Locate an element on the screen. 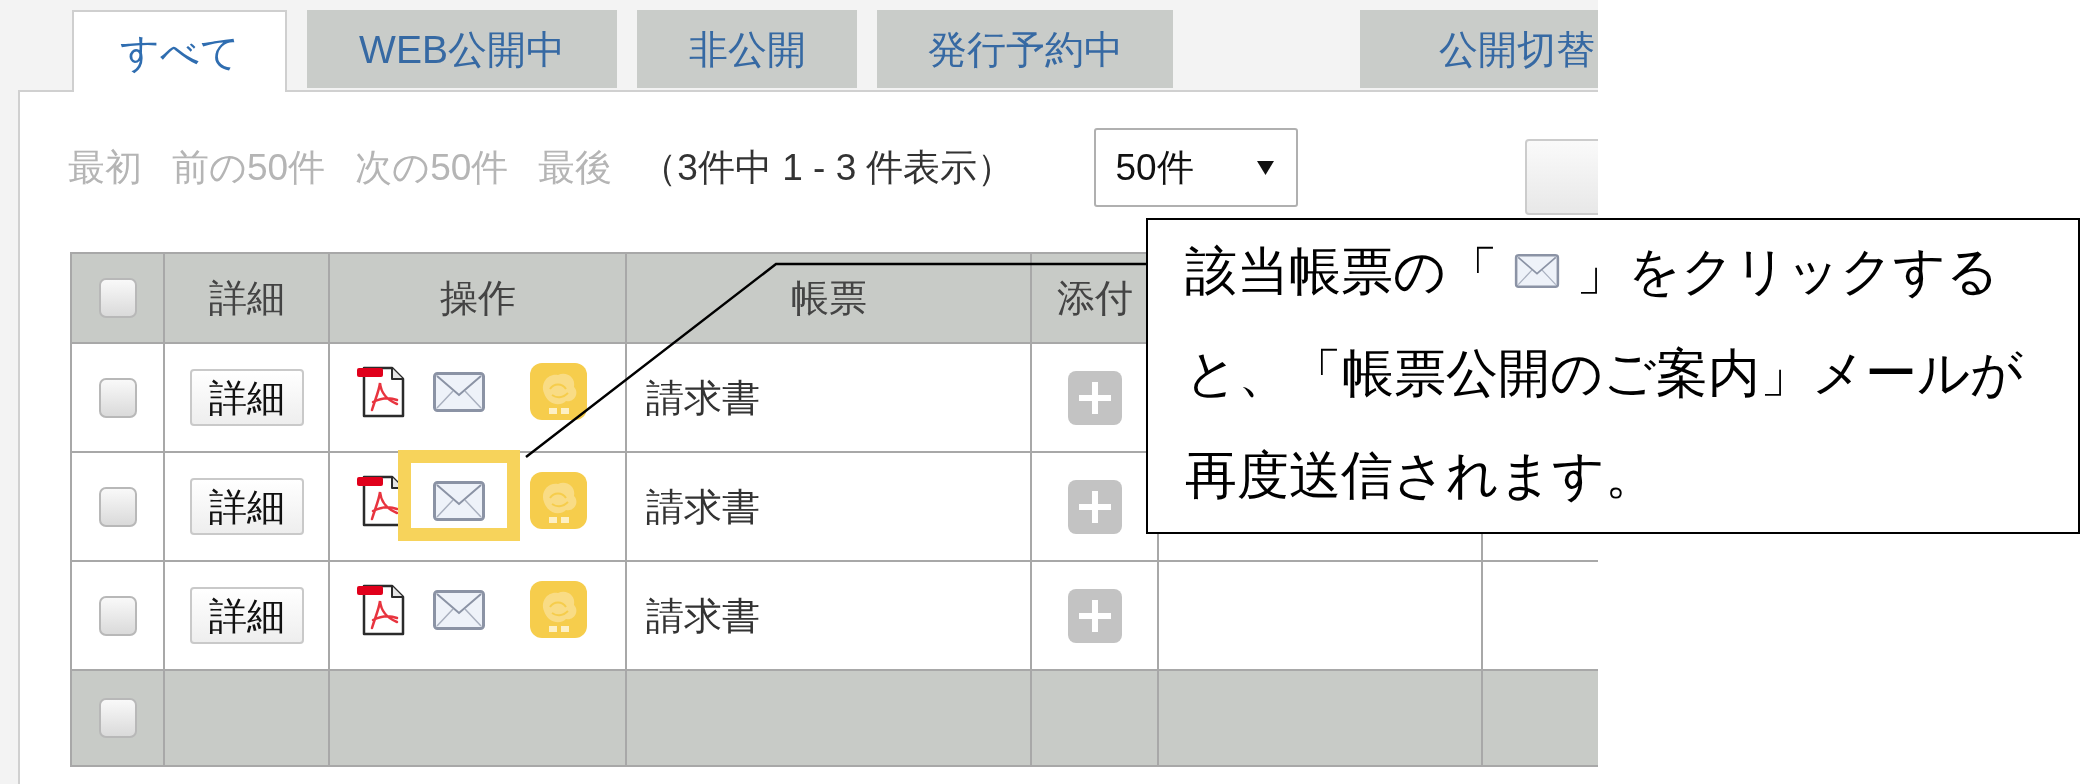 Image resolution: width=2097 pixels, height=784 pixels. tab: すべて is located at coordinates (179, 51).